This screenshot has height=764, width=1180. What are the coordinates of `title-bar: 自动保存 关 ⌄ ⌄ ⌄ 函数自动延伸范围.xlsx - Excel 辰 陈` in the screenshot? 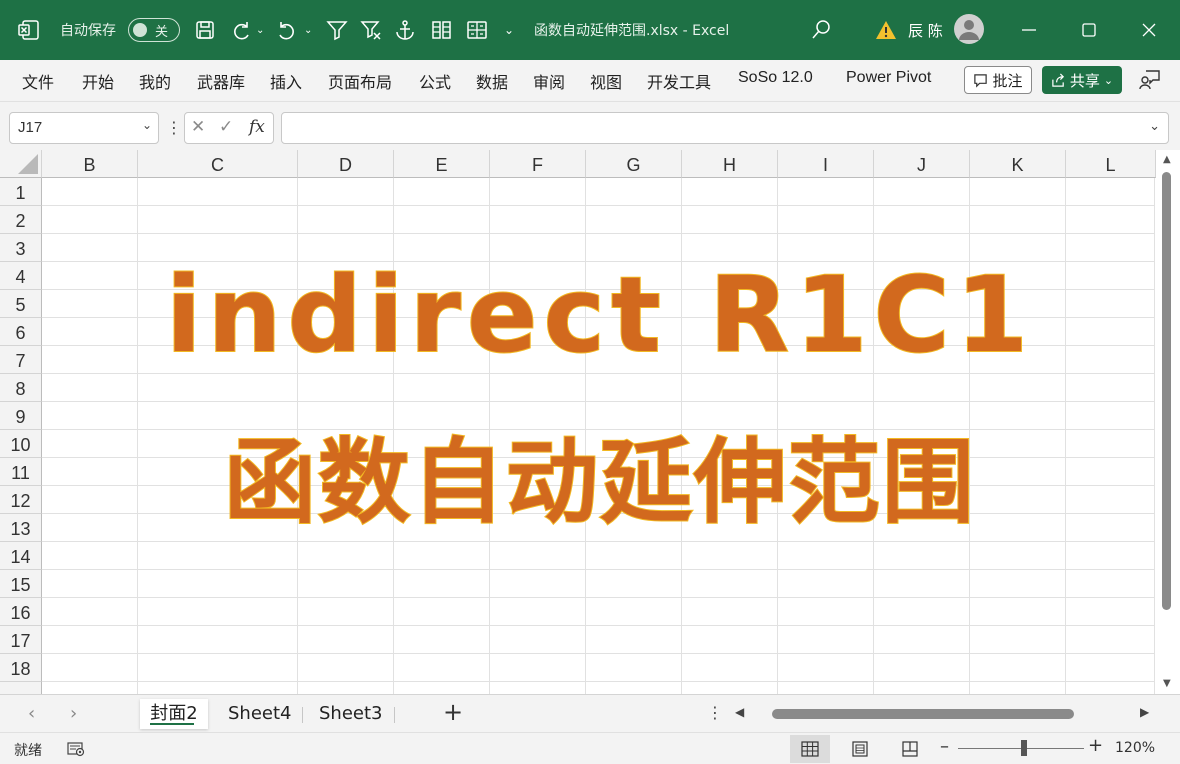 It's located at (590, 30).